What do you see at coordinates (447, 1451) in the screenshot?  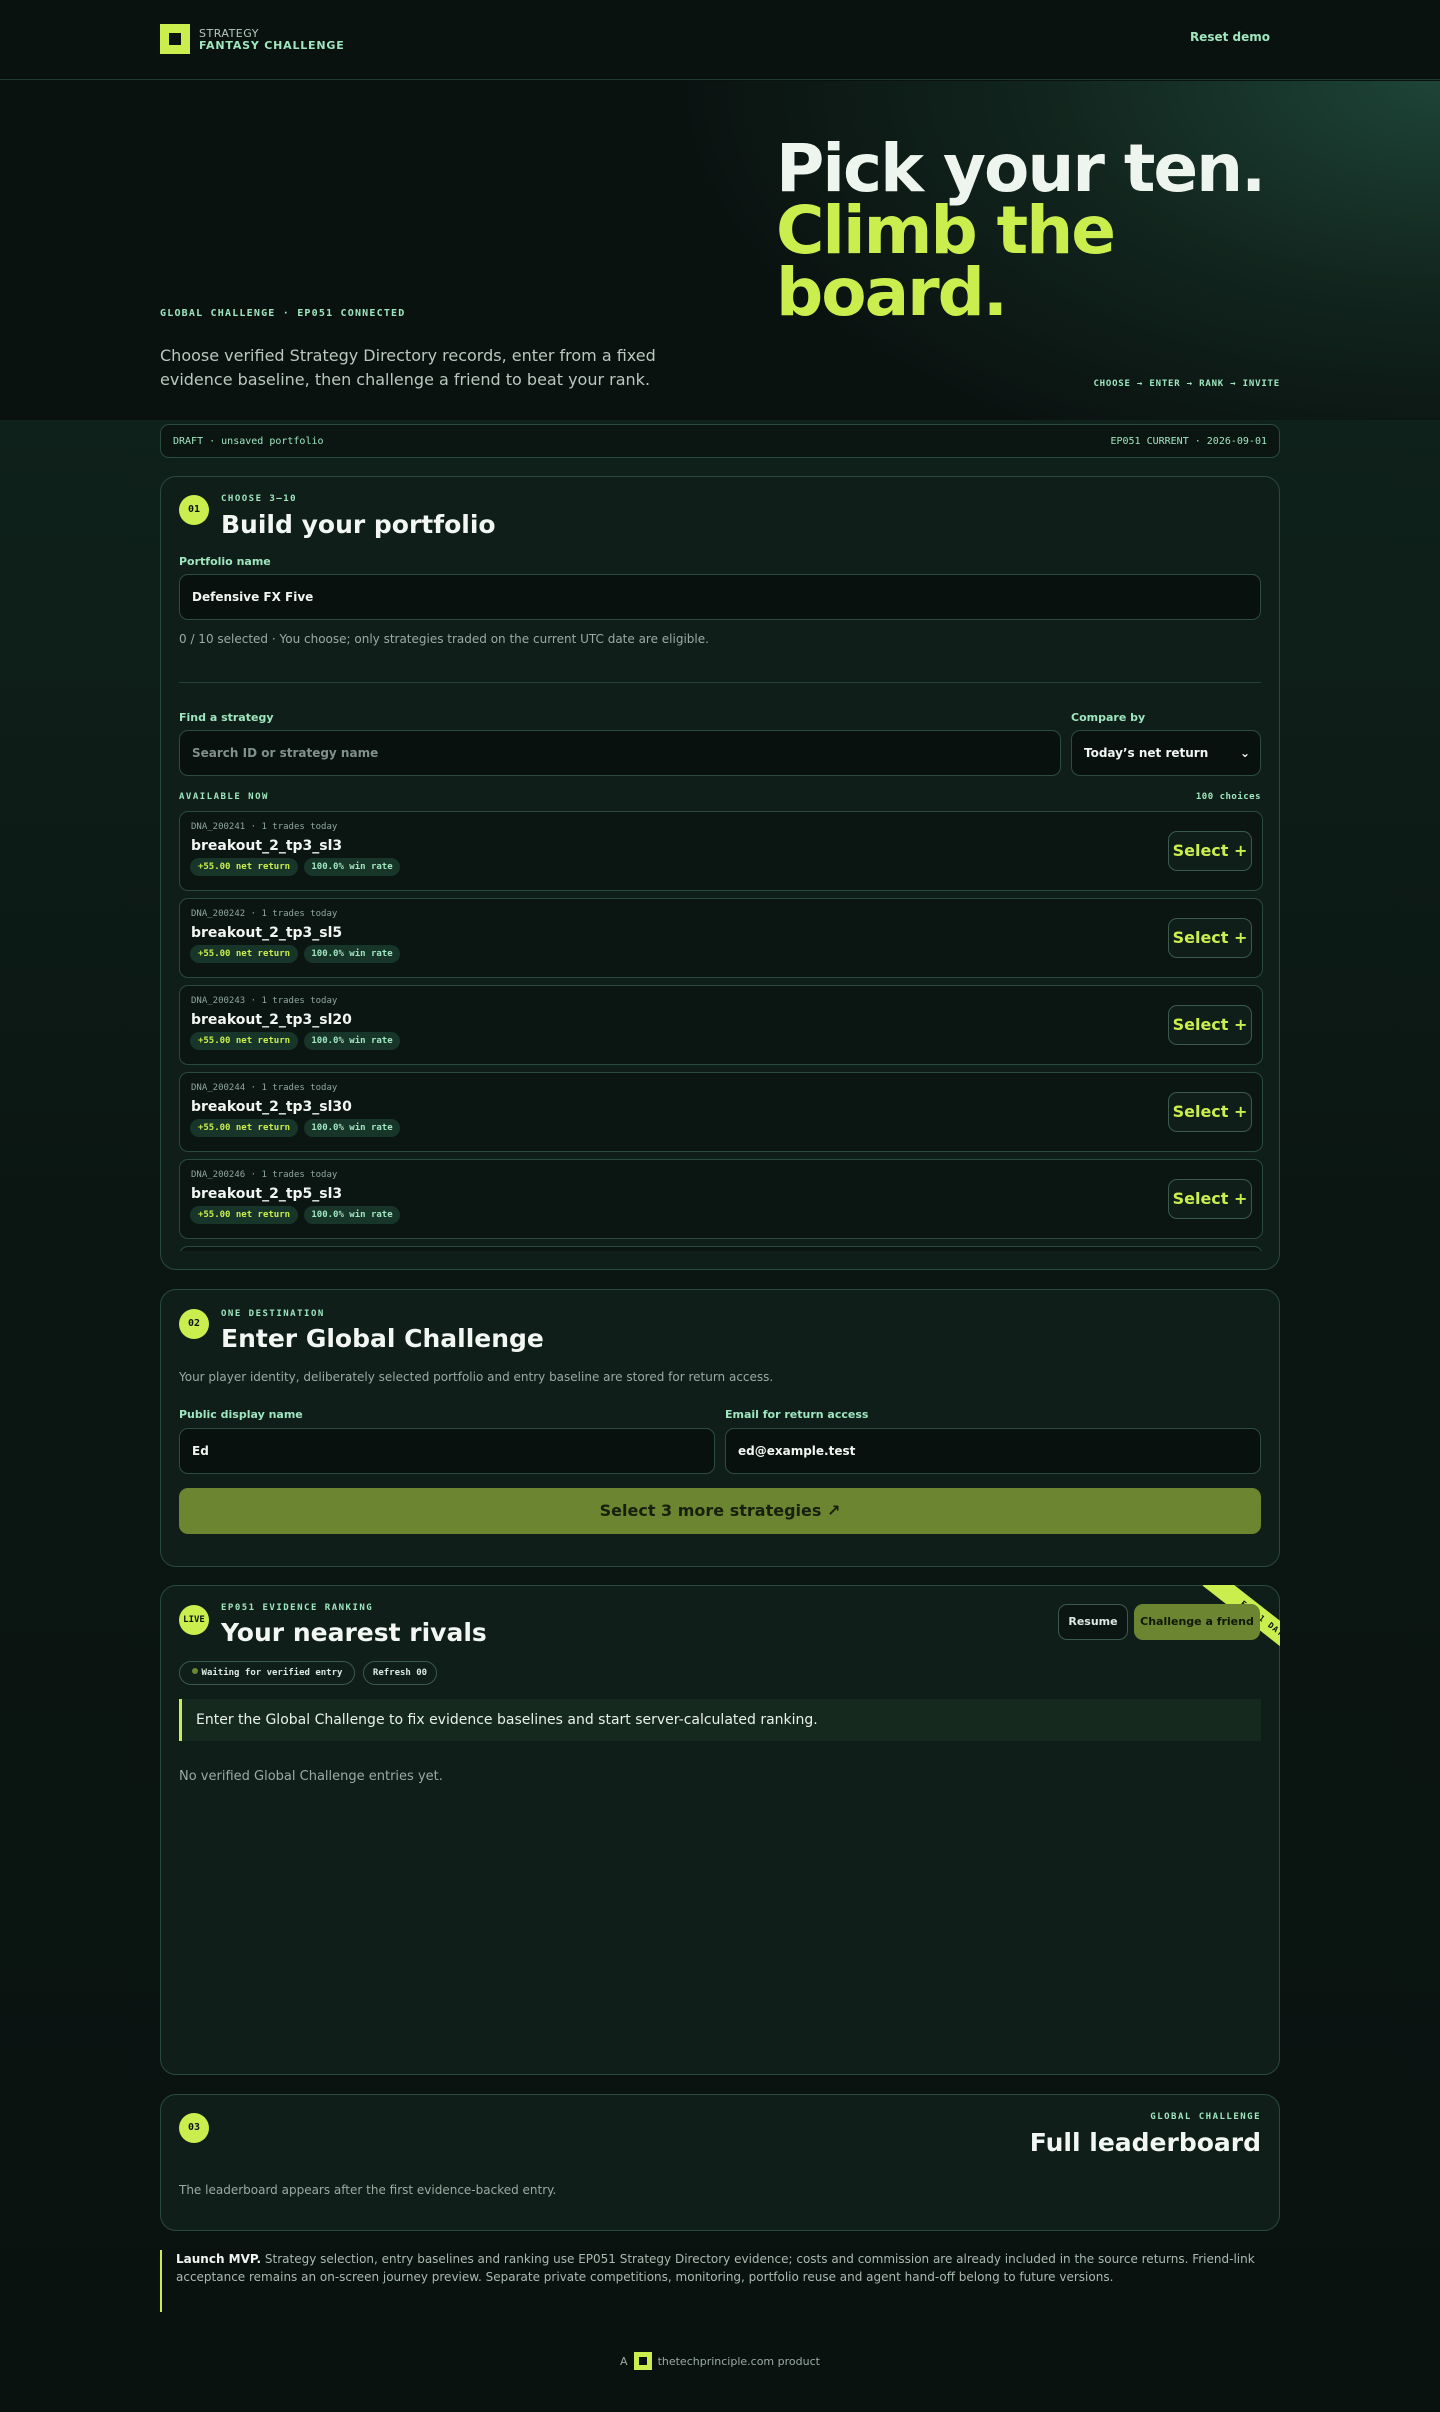 I see `display-name-input: Ed` at bounding box center [447, 1451].